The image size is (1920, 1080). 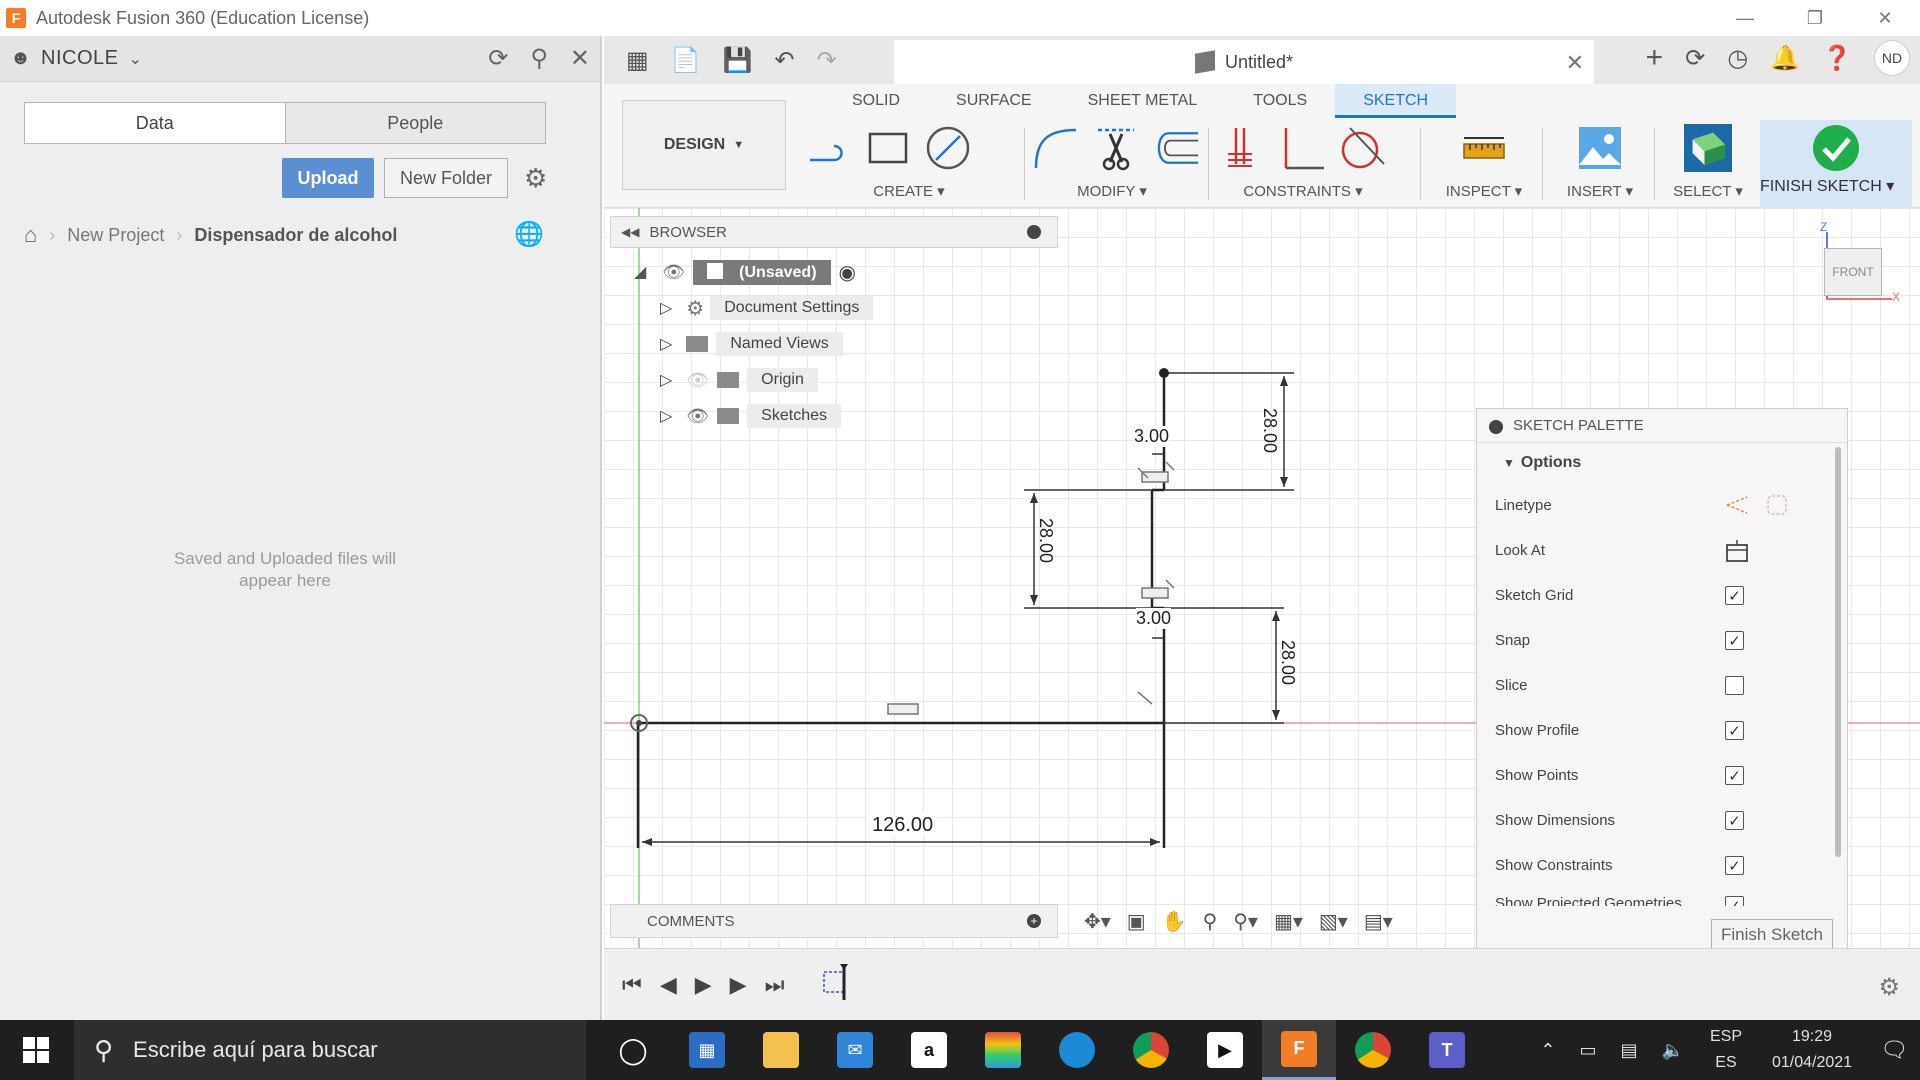 I want to click on slice-checkbox, so click(x=1734, y=685).